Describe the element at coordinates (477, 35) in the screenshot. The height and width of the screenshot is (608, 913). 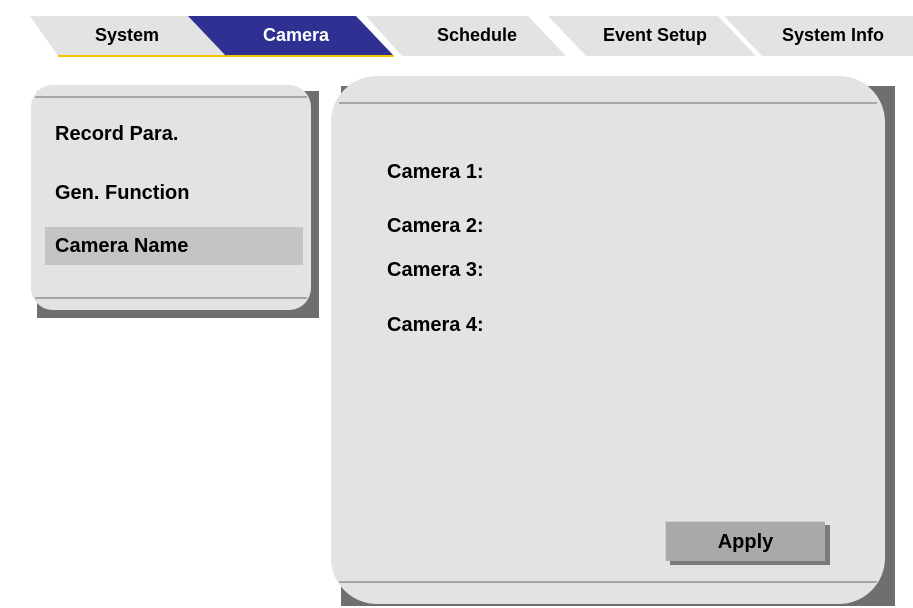
I see `tab-schedule: Schedule` at that location.